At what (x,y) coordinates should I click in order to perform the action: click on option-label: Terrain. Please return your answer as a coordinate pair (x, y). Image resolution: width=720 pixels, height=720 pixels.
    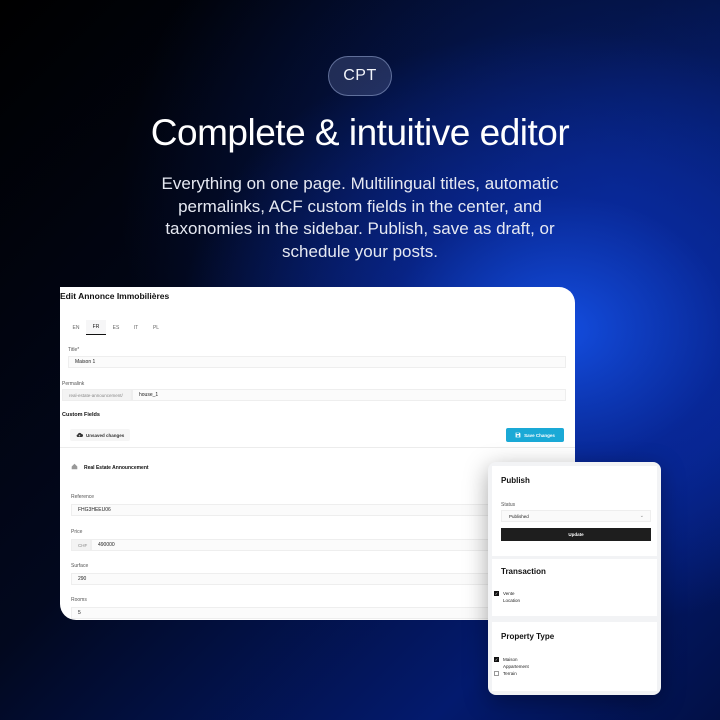
    Looking at the image, I should click on (510, 673).